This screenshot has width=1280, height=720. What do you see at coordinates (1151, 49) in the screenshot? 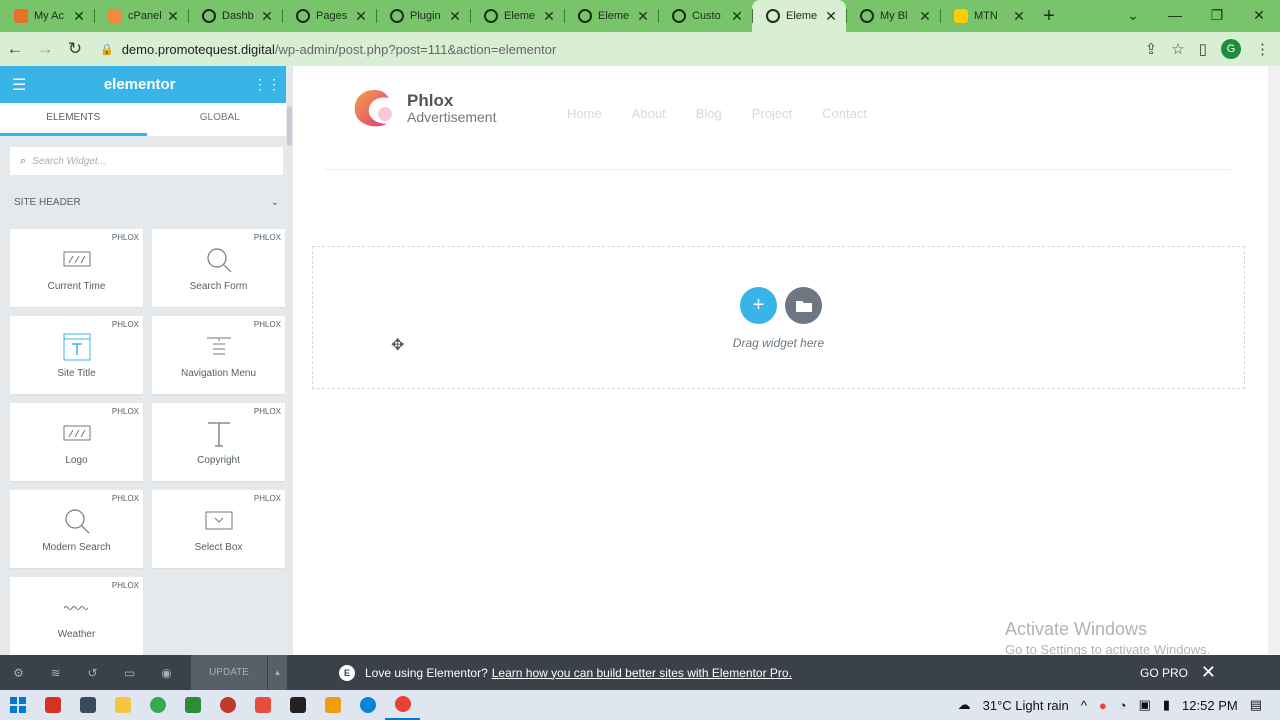
I see `share-icon: ⇪` at bounding box center [1151, 49].